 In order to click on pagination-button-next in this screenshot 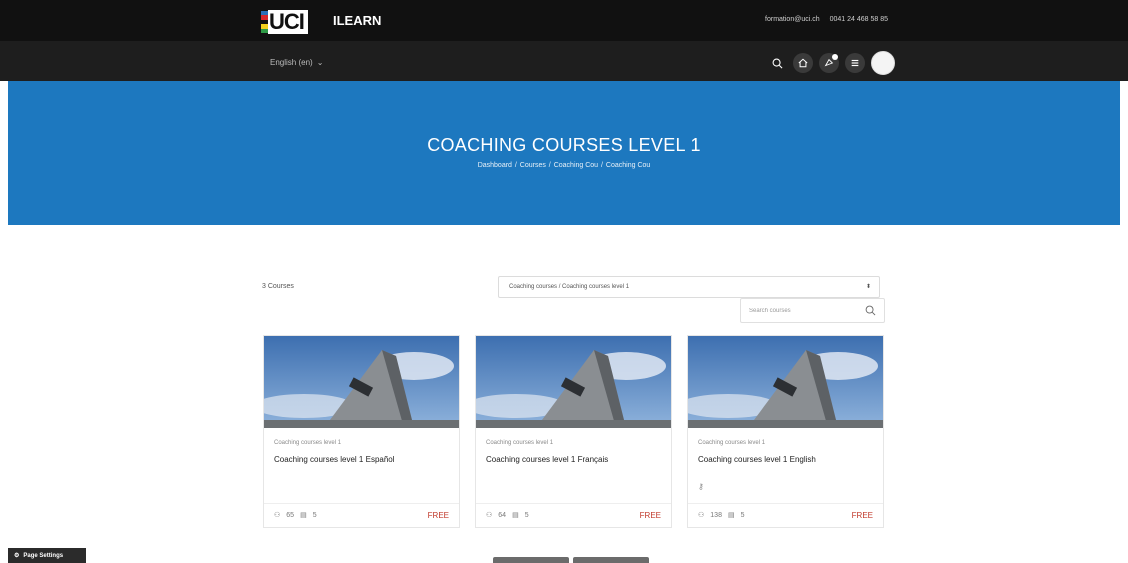, I will do `click(611, 560)`.